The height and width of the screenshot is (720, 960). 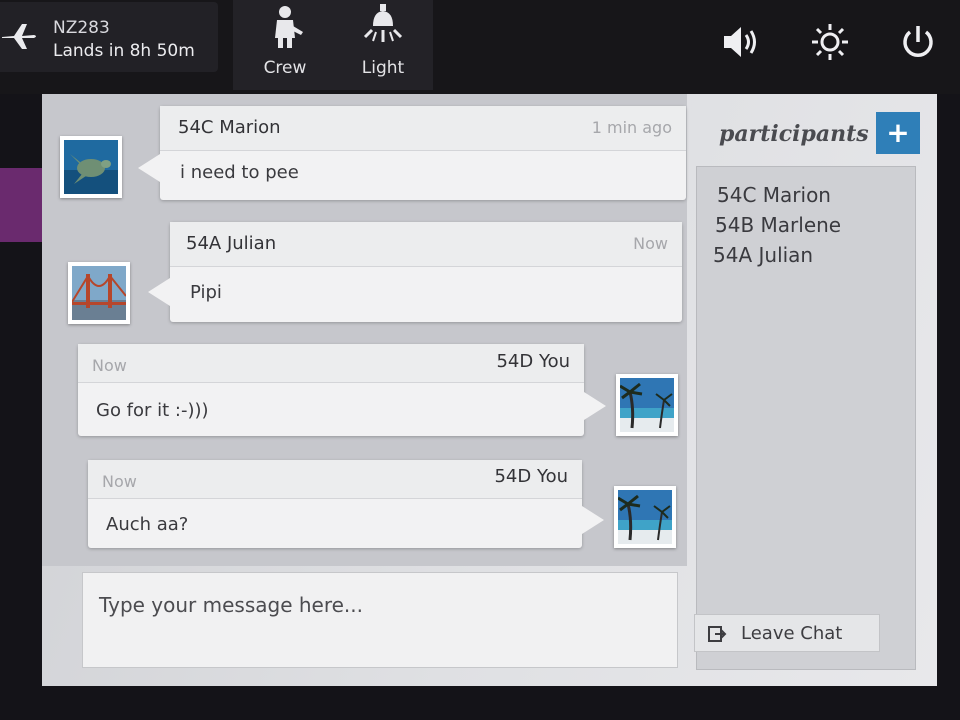 What do you see at coordinates (333, 45) in the screenshot?
I see `seat-controls: Crew Light` at bounding box center [333, 45].